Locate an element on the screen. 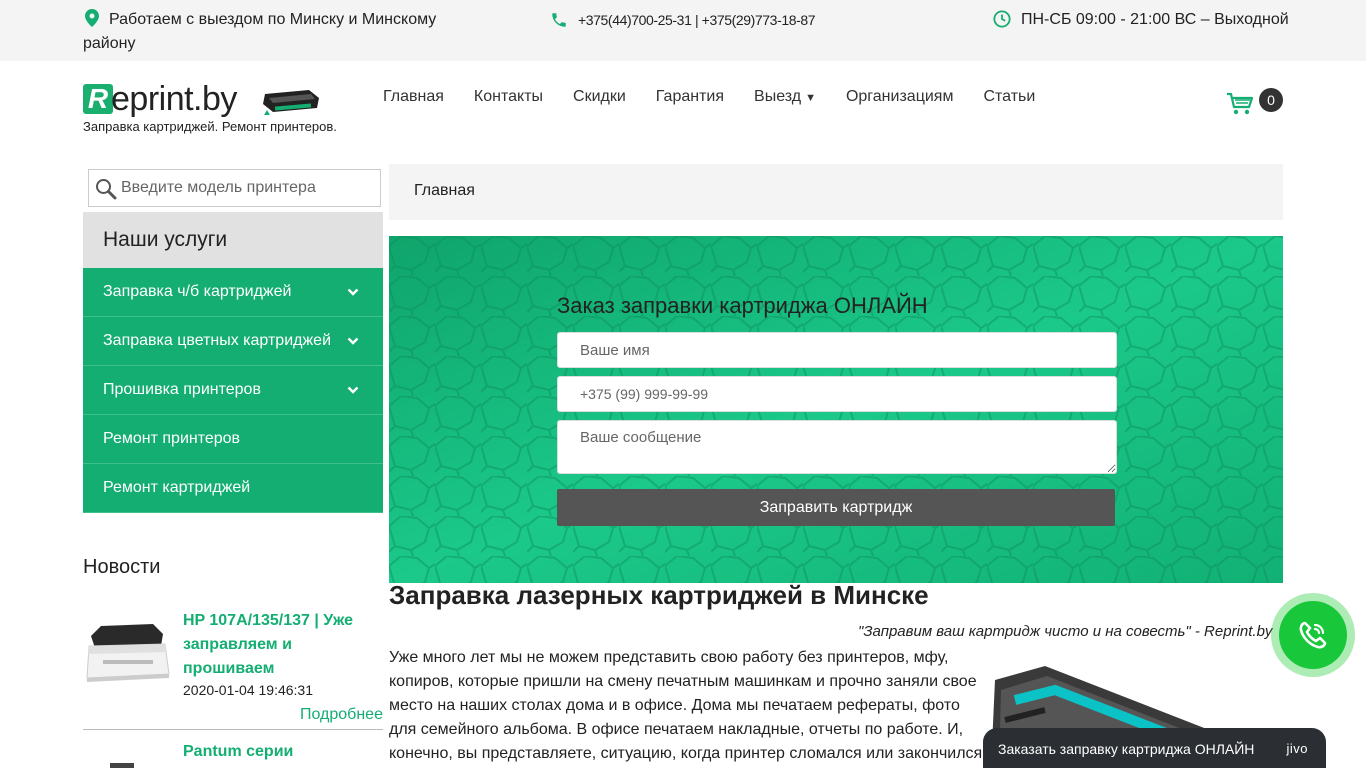 The height and width of the screenshot is (768, 1366). hours-text: ПН-СБ 09:00 - 21:00 ВС – Выходной is located at coordinates (1155, 19).